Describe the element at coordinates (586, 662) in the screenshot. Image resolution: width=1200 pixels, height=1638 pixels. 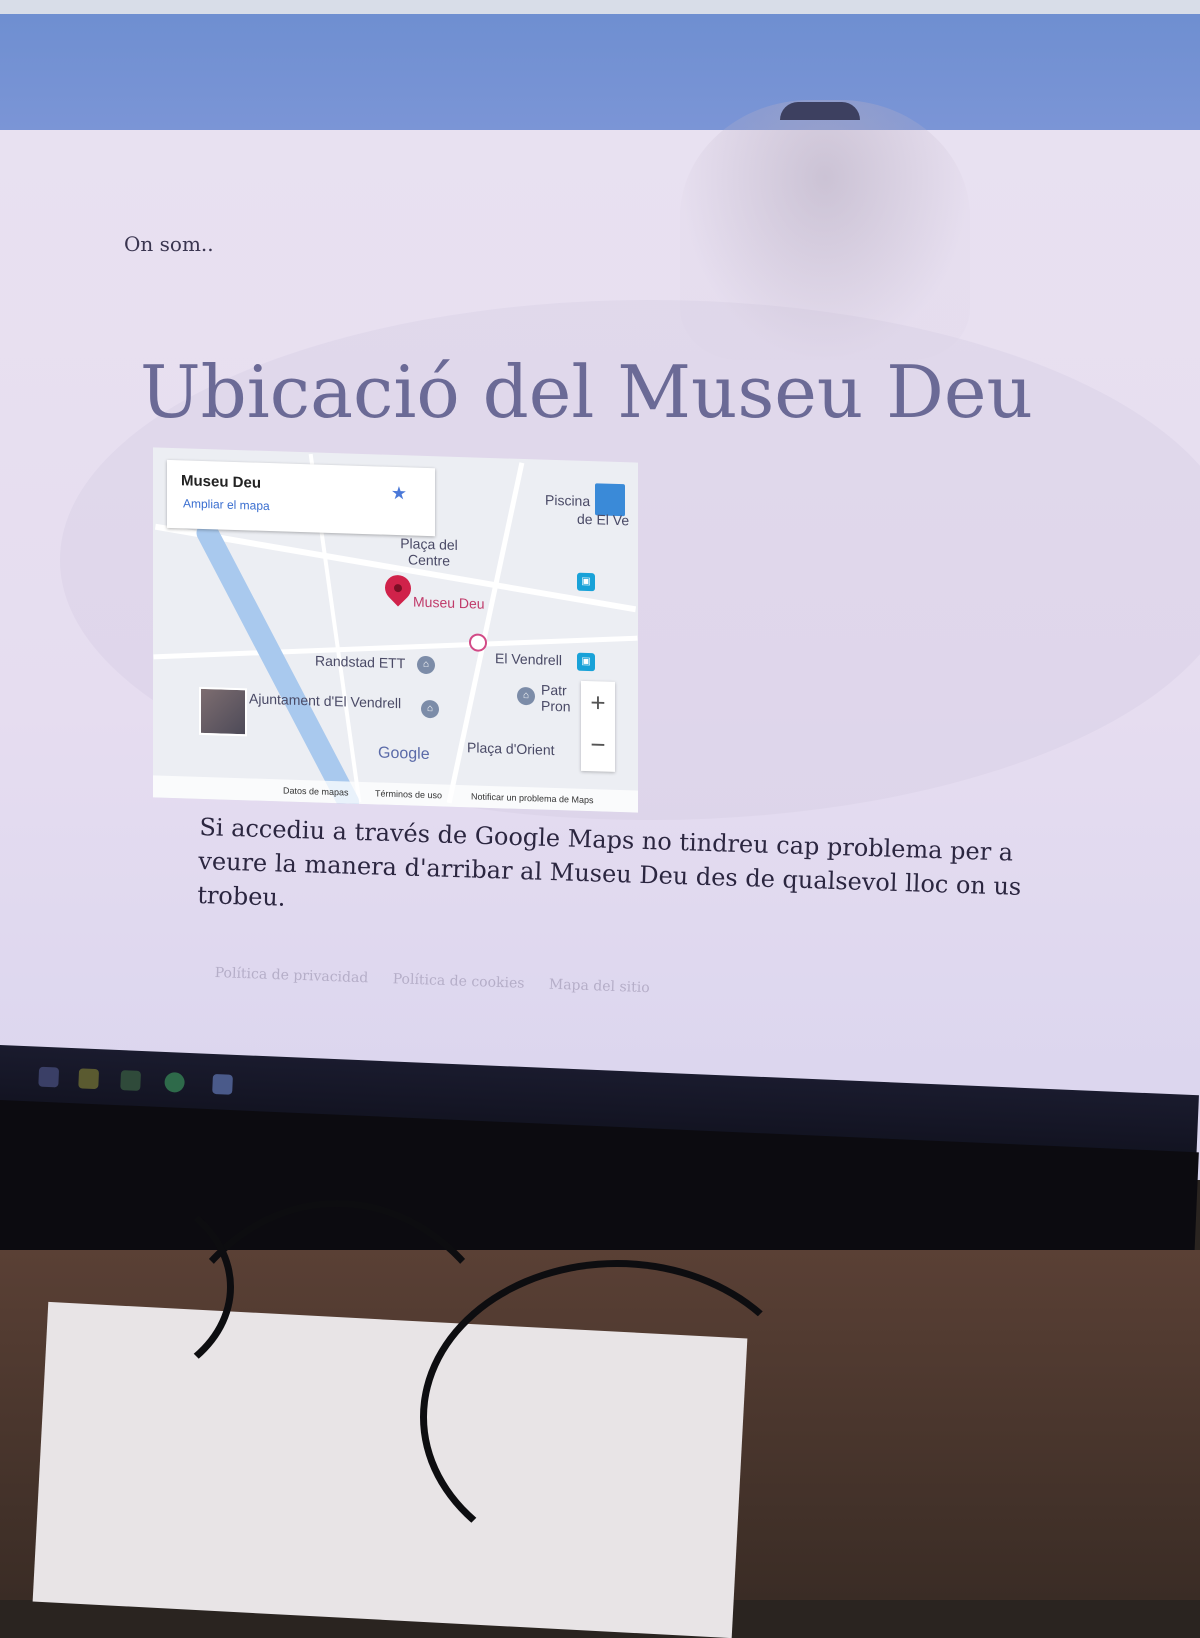
I see `train-station-icon: ▣` at that location.